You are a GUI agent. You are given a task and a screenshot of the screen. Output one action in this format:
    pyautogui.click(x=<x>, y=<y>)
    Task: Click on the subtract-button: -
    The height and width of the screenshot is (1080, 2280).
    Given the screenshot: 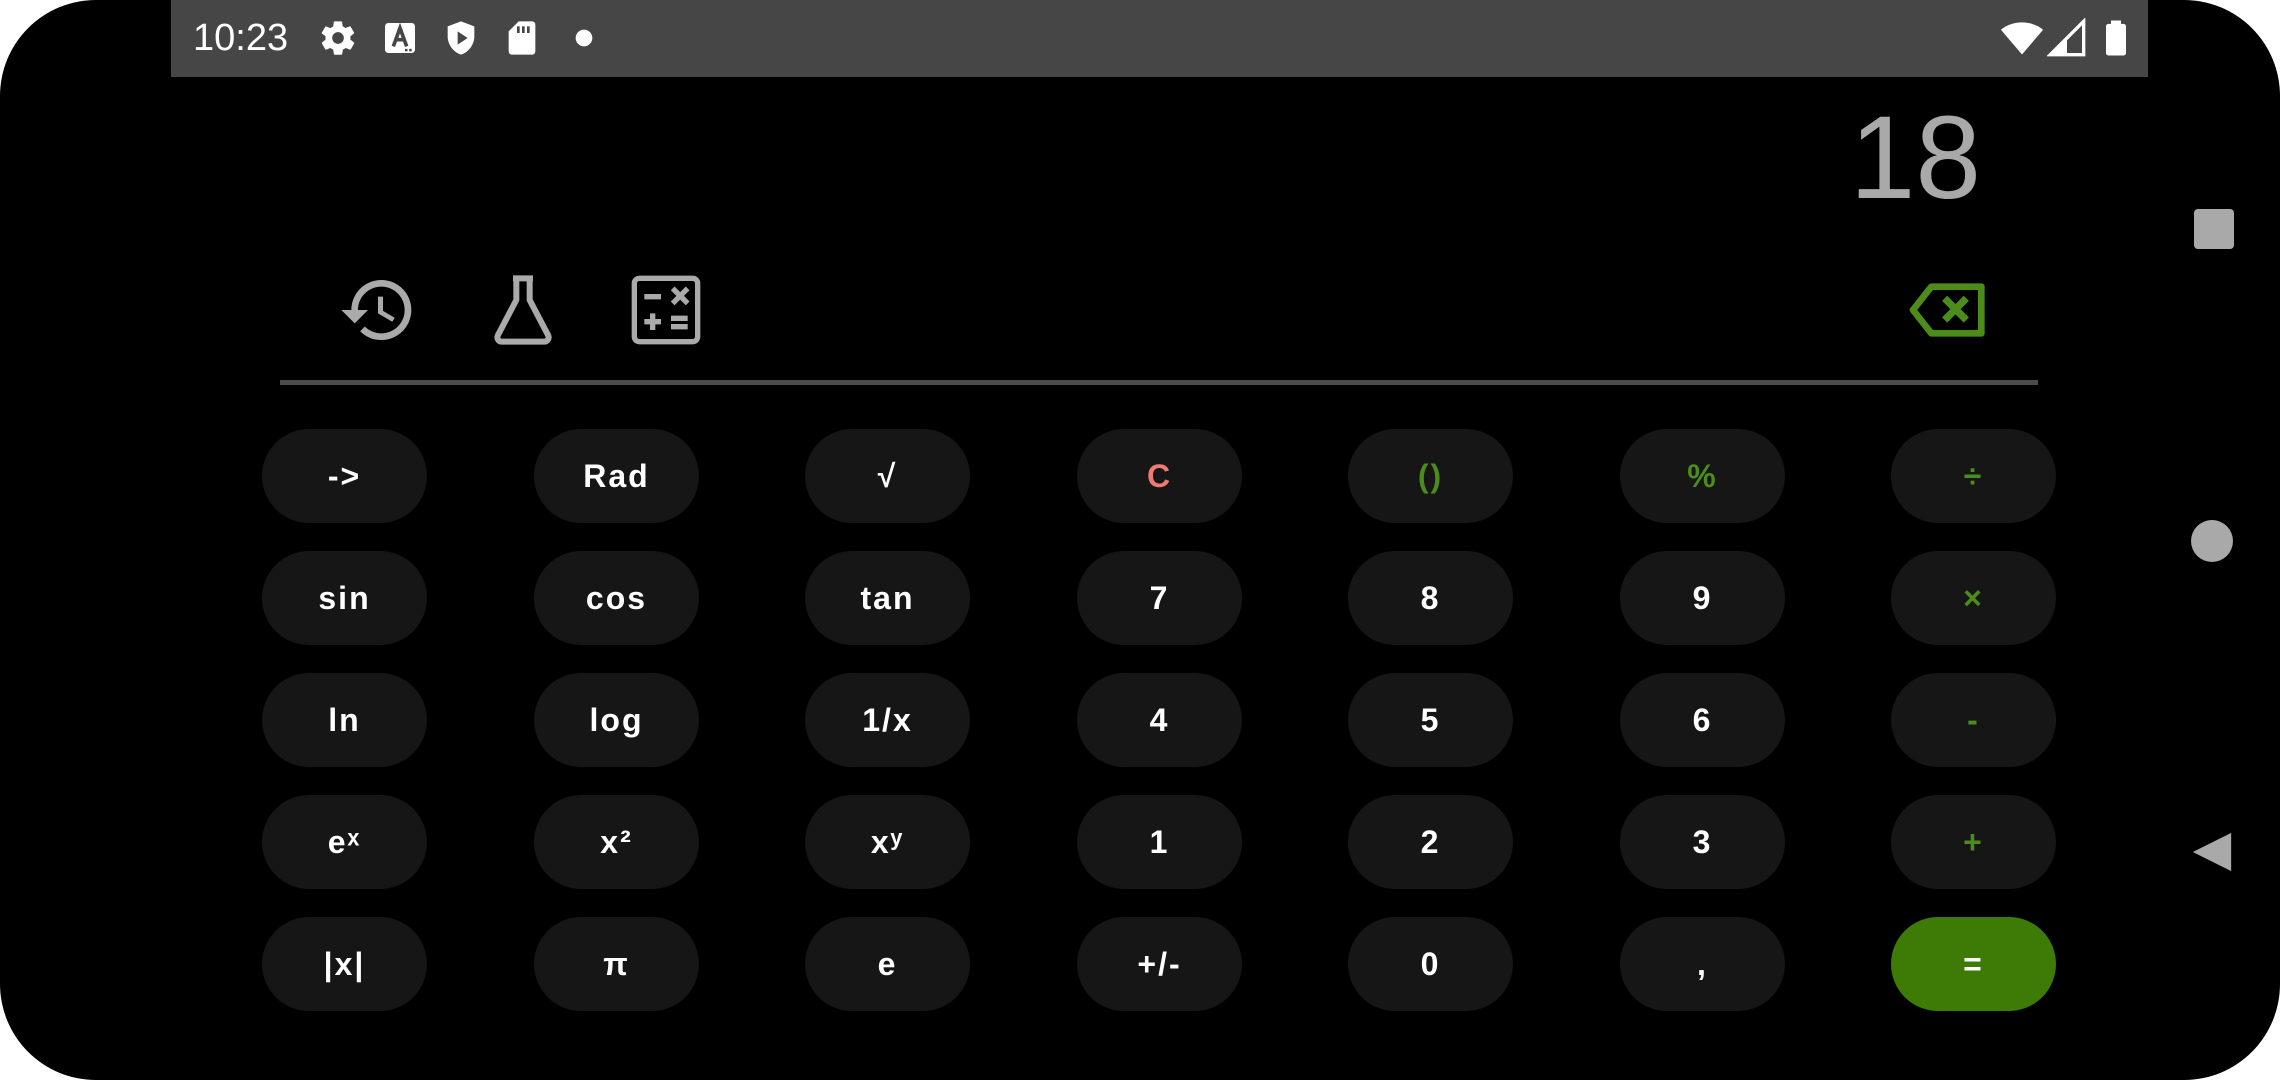 What is the action you would take?
    pyautogui.click(x=1973, y=720)
    